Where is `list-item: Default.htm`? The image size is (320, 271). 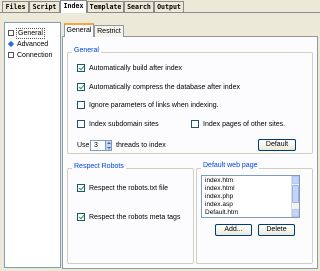 list-item: Default.htm is located at coordinates (221, 212).